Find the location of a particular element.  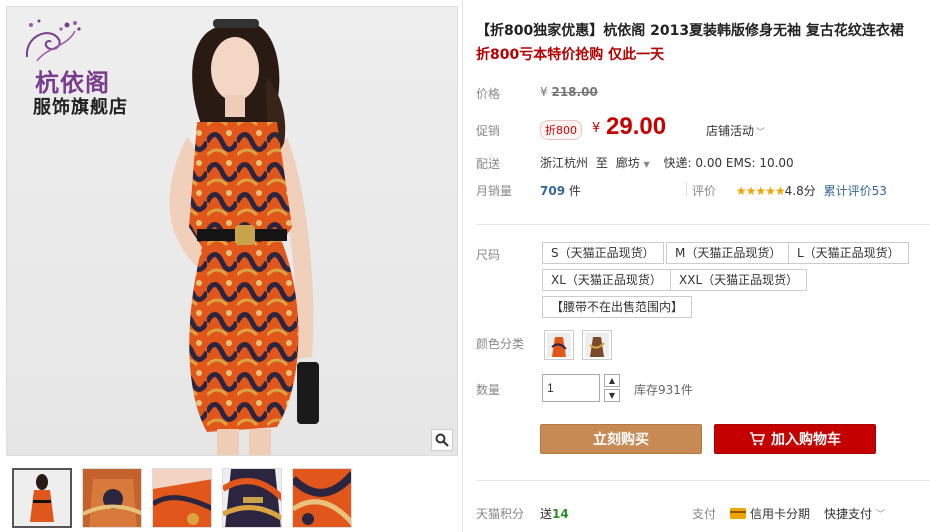

original-price: ¥ 218.00 is located at coordinates (569, 92).